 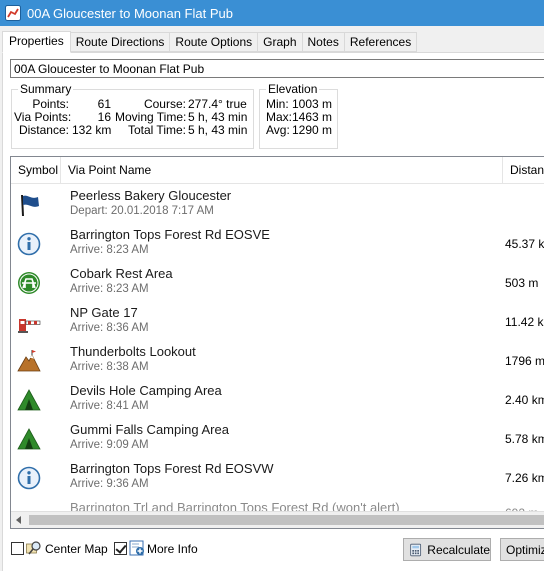 I want to click on title-bar: 00A Gloucester to Moonan Flat Pub, so click(x=272, y=13).